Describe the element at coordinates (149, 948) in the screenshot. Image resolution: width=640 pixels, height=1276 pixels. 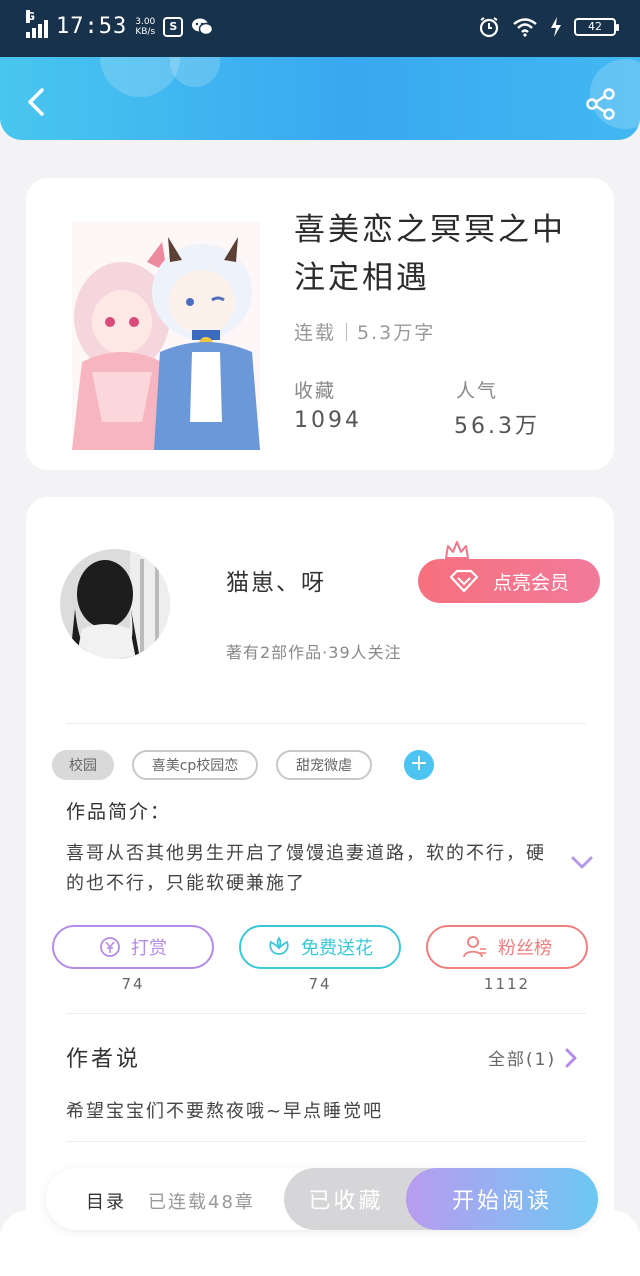
I see `tip-button-label: 打赏` at that location.